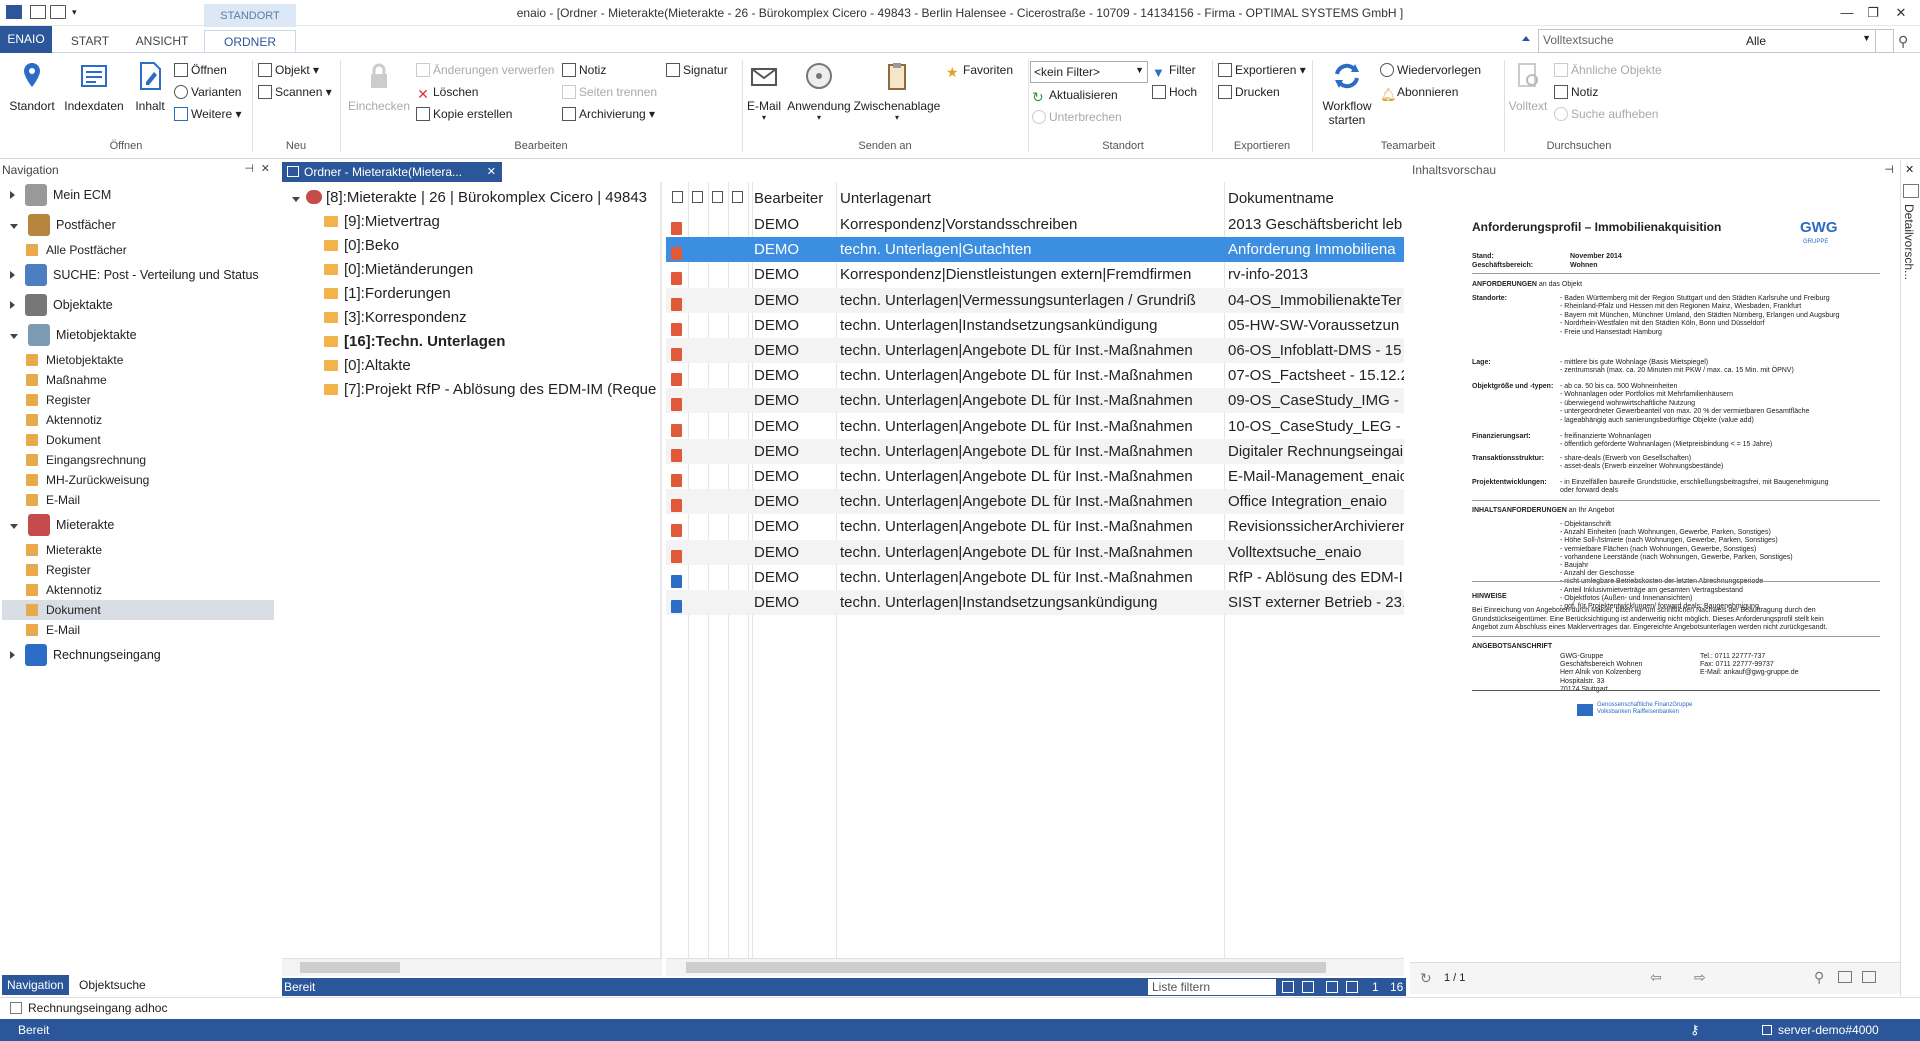 This screenshot has width=1920, height=1041. I want to click on kopie-erstellen-button: Kopie erstellen, so click(464, 114).